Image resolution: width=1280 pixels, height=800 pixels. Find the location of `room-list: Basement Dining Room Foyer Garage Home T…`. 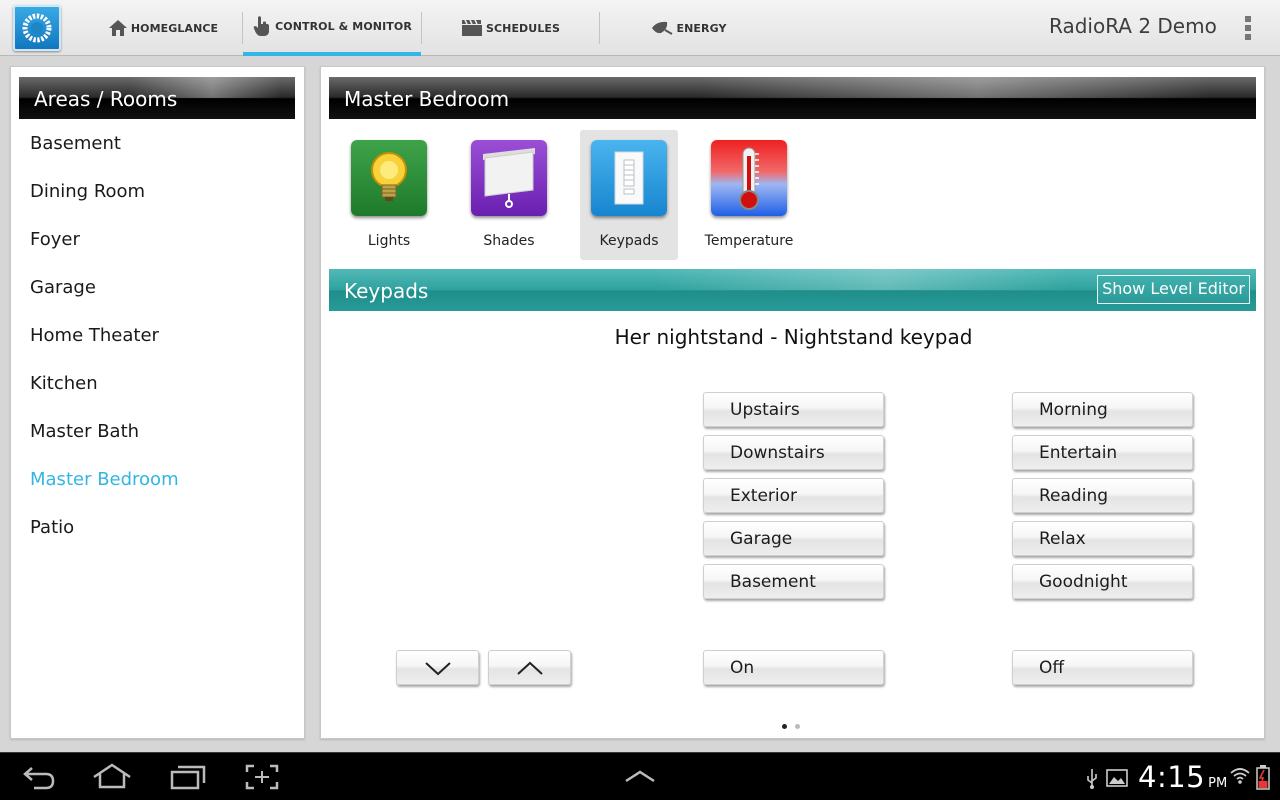

room-list: Basement Dining Room Foyer Garage Home T… is located at coordinates (157, 336).